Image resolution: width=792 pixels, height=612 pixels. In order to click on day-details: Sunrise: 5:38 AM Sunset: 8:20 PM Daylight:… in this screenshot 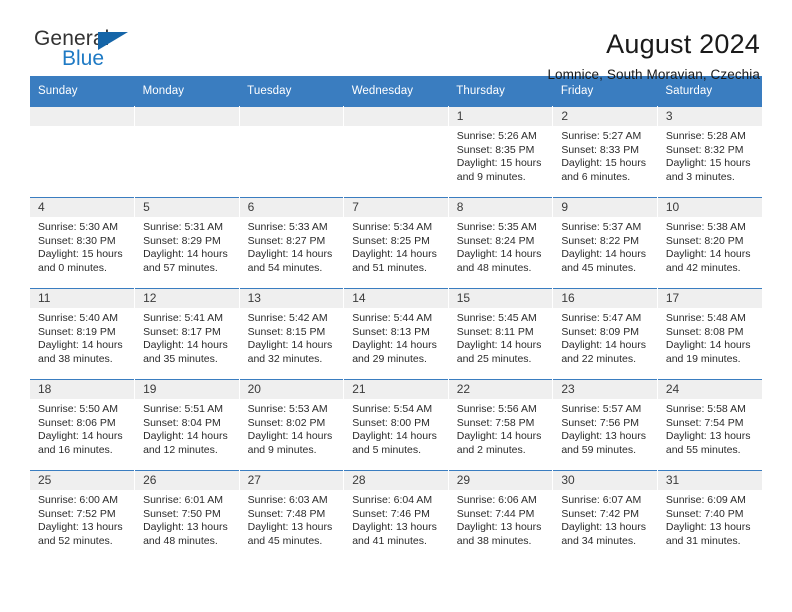, I will do `click(710, 246)`.